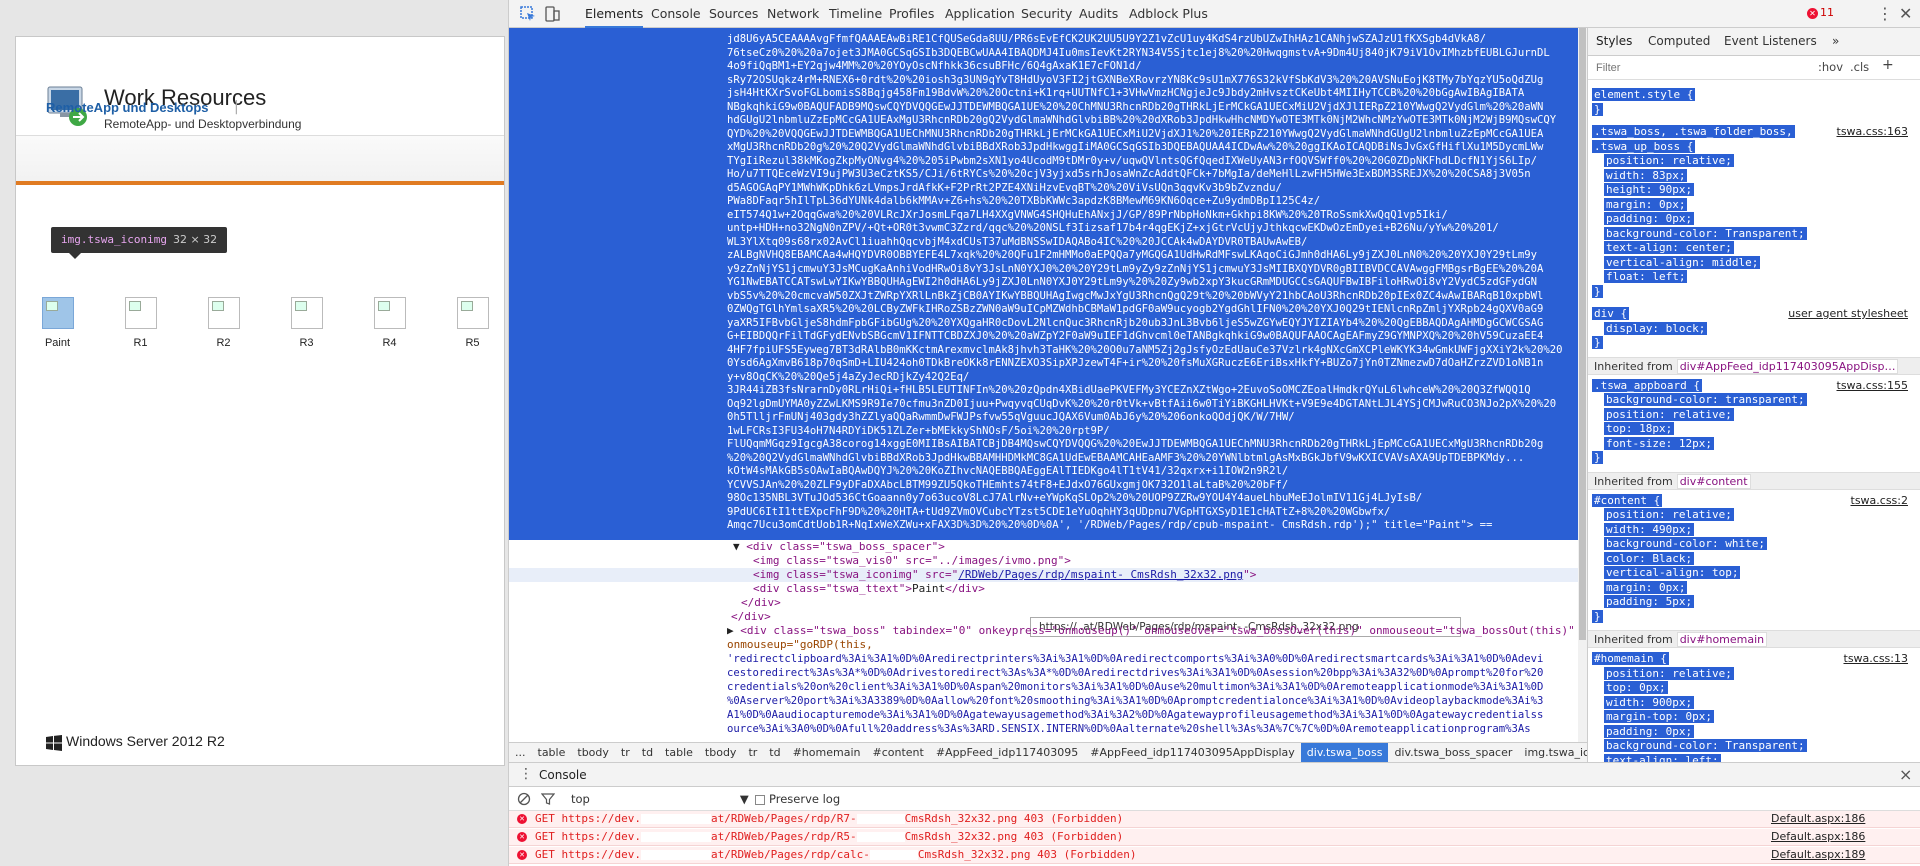 This screenshot has width=1920, height=866. I want to click on css-property: padding: 0px;, so click(1754, 219).